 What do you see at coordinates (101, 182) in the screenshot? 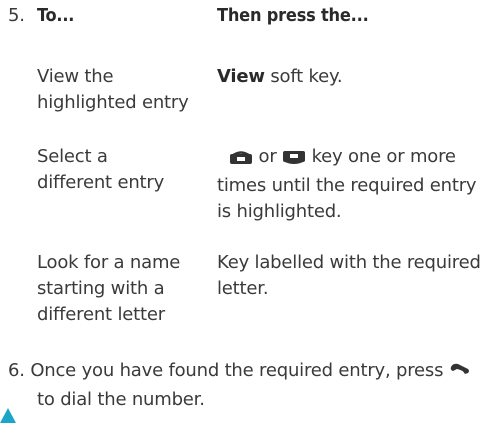
I see `row2-action-line2: different entry` at bounding box center [101, 182].